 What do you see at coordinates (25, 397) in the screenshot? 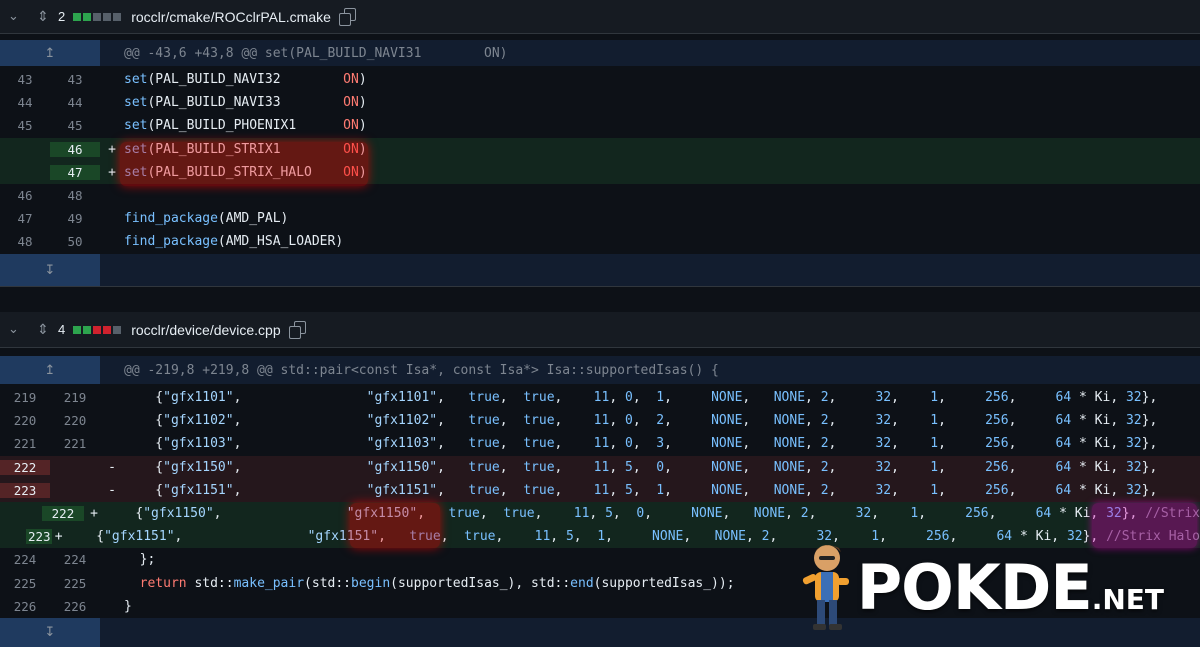
I see `old-line-number: 219` at bounding box center [25, 397].